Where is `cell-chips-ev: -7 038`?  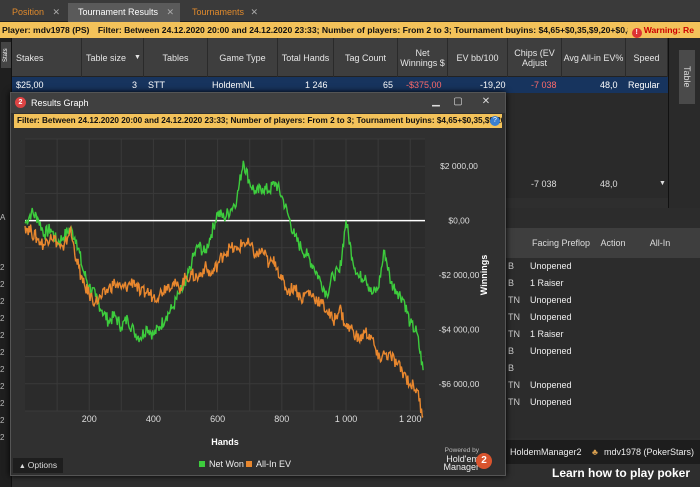 cell-chips-ev: -7 038 is located at coordinates (544, 85).